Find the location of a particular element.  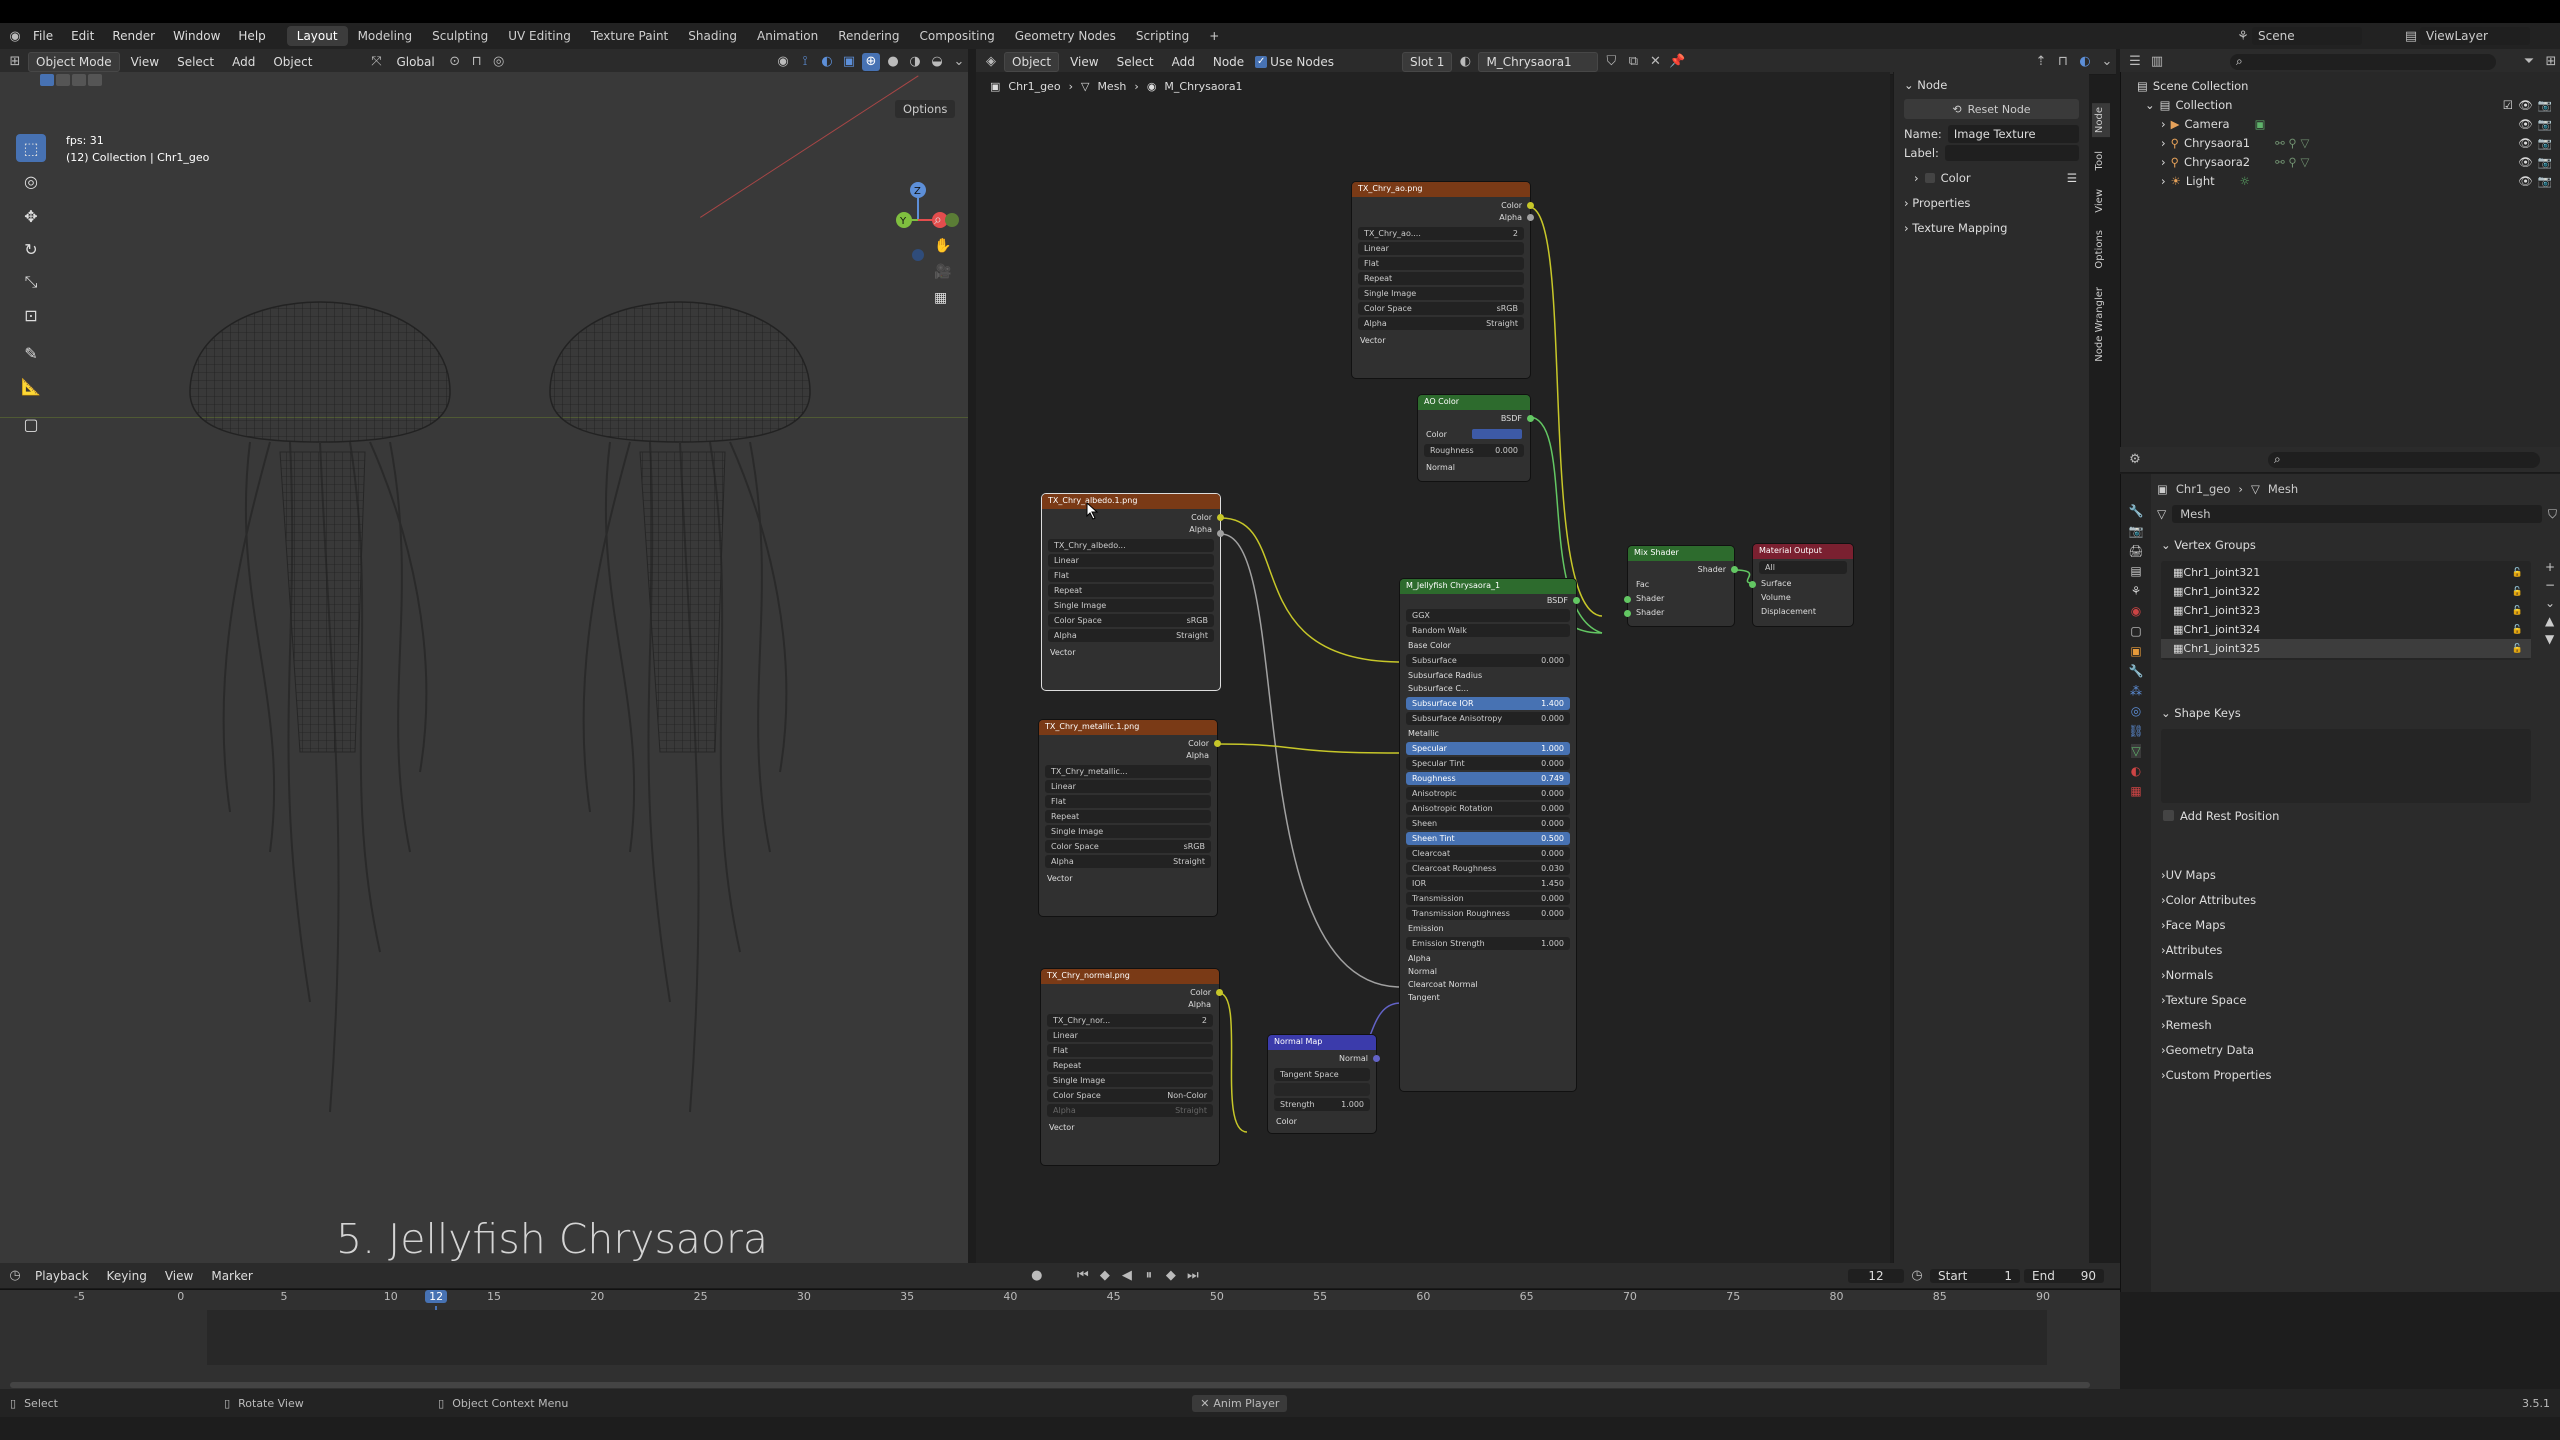

particles-tab-icon: ⁂ is located at coordinates (2136, 691).